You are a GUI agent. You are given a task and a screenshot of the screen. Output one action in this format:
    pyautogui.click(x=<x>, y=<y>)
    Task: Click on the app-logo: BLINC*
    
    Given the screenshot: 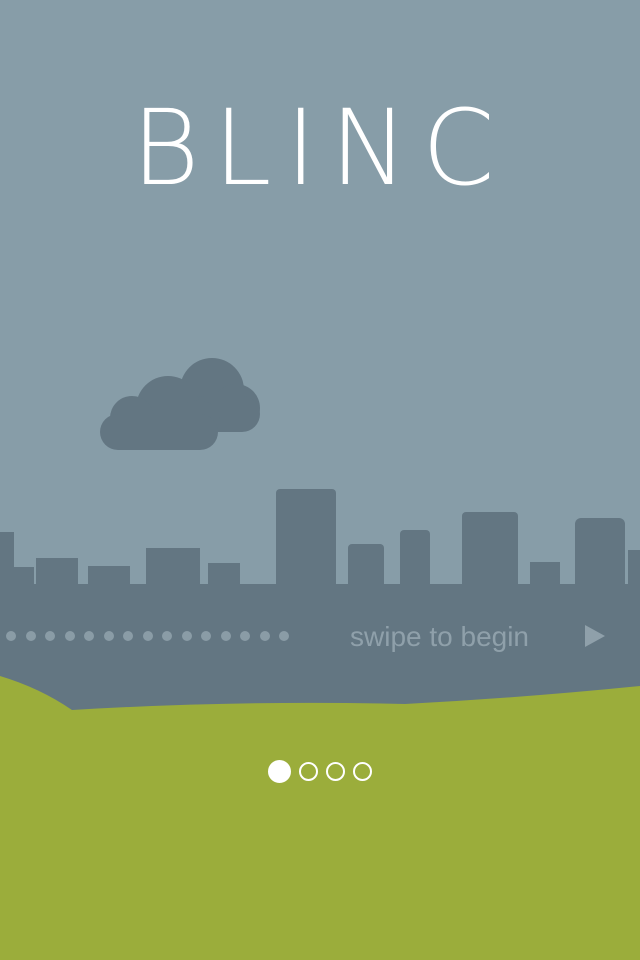 What is the action you would take?
    pyautogui.click(x=320, y=148)
    